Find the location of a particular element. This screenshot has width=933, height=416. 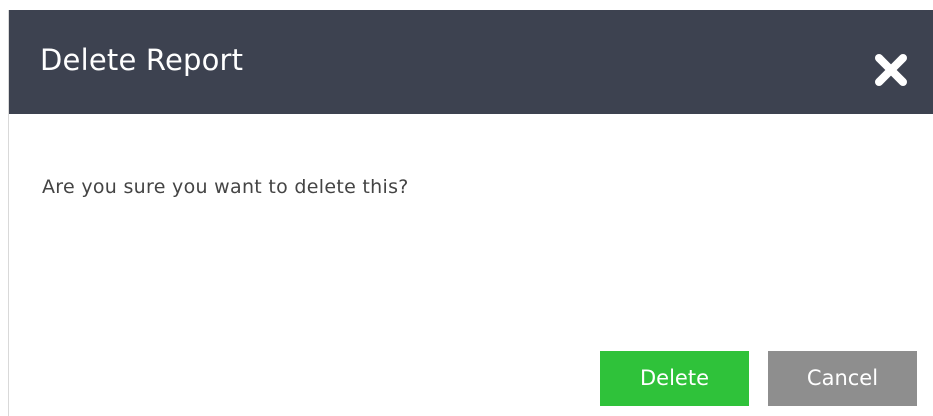

delete-button: Delete is located at coordinates (674, 378).